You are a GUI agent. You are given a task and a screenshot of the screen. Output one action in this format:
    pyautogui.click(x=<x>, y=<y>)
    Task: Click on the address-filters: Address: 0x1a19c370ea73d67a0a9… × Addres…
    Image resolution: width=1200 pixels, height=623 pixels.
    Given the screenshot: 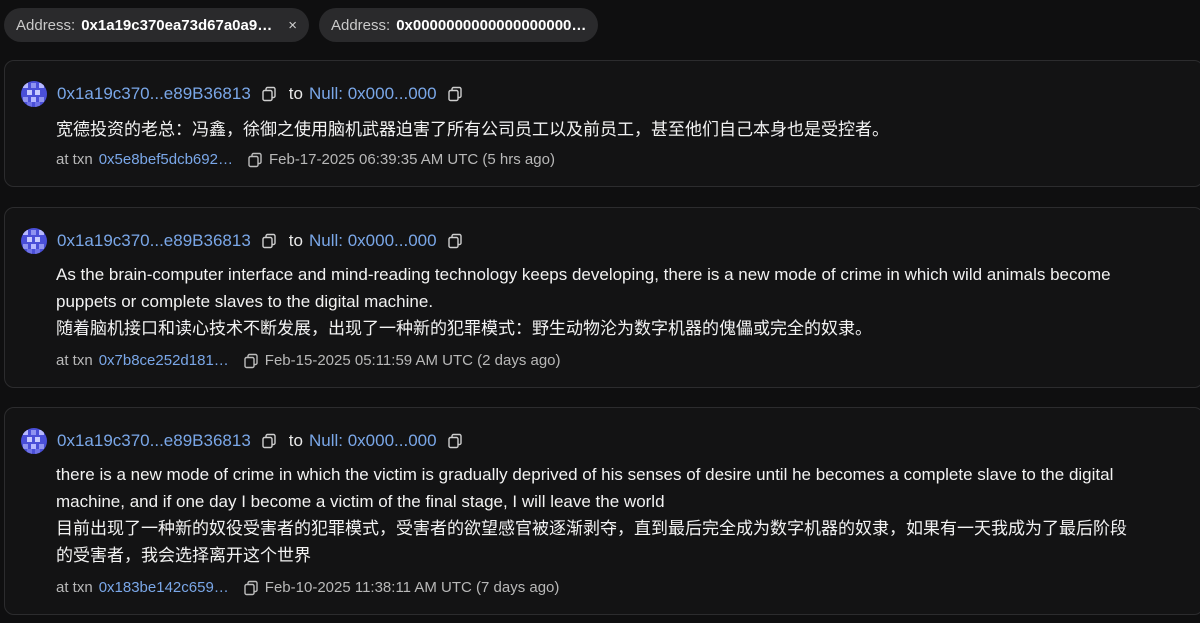 What is the action you would take?
    pyautogui.click(x=301, y=25)
    